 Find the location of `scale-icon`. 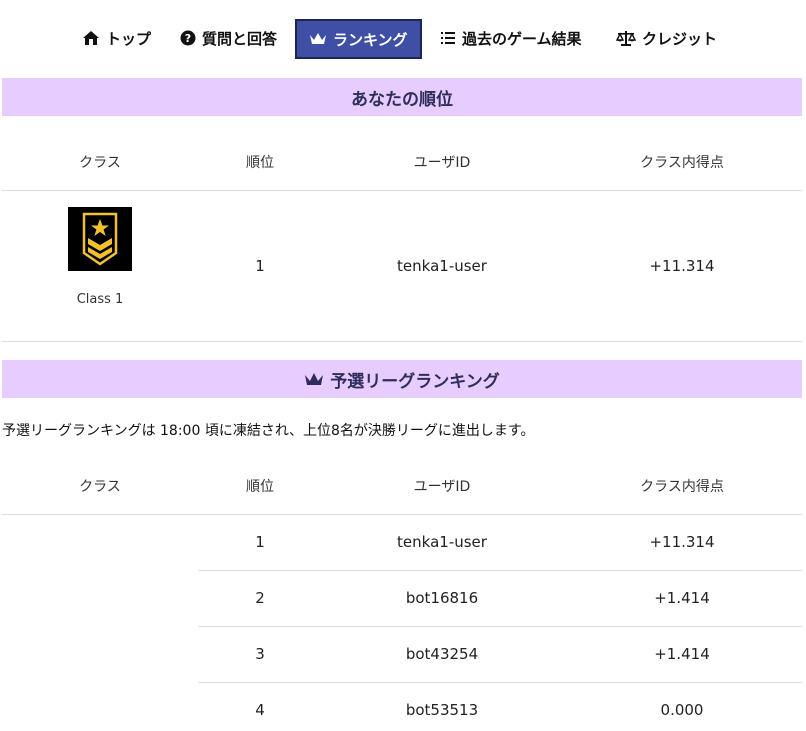

scale-icon is located at coordinates (626, 38).